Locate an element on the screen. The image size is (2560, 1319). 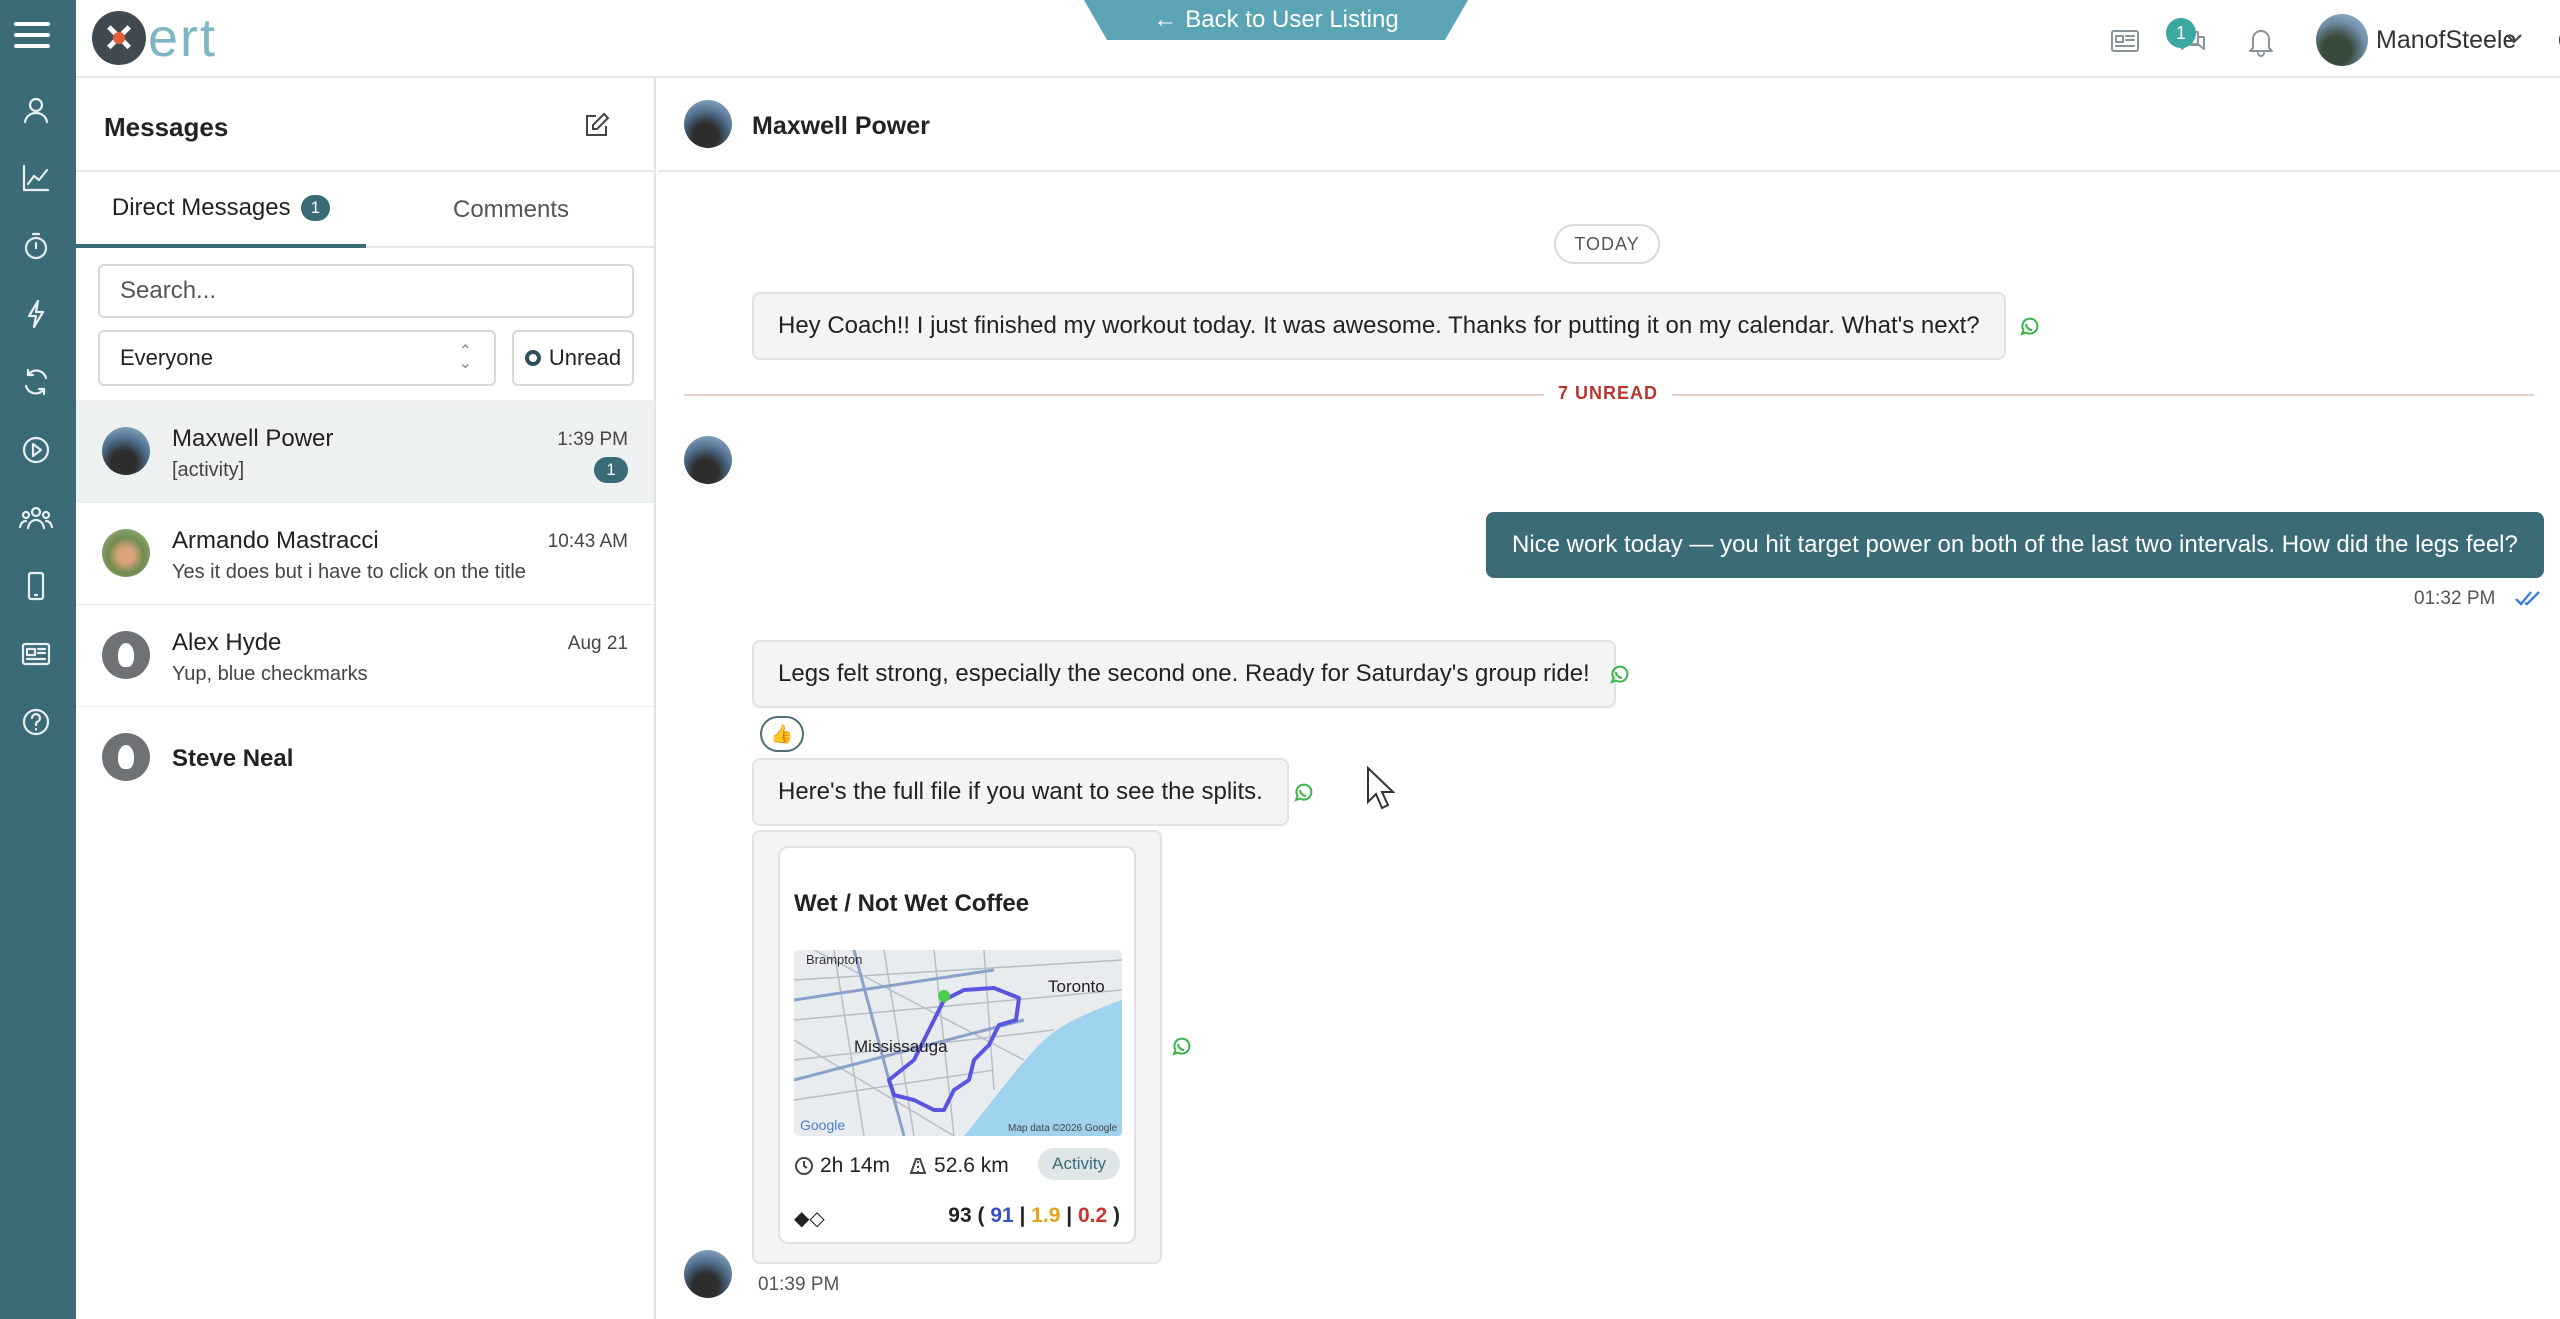
focus-diamond-icon: ◆◇ is located at coordinates (809, 1219).